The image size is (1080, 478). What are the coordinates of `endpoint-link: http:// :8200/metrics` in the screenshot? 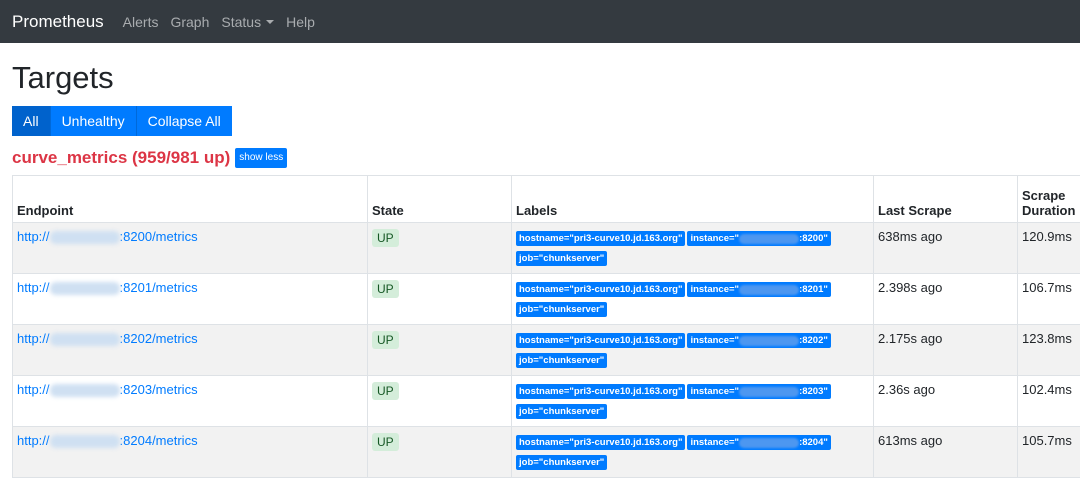 It's located at (107, 236).